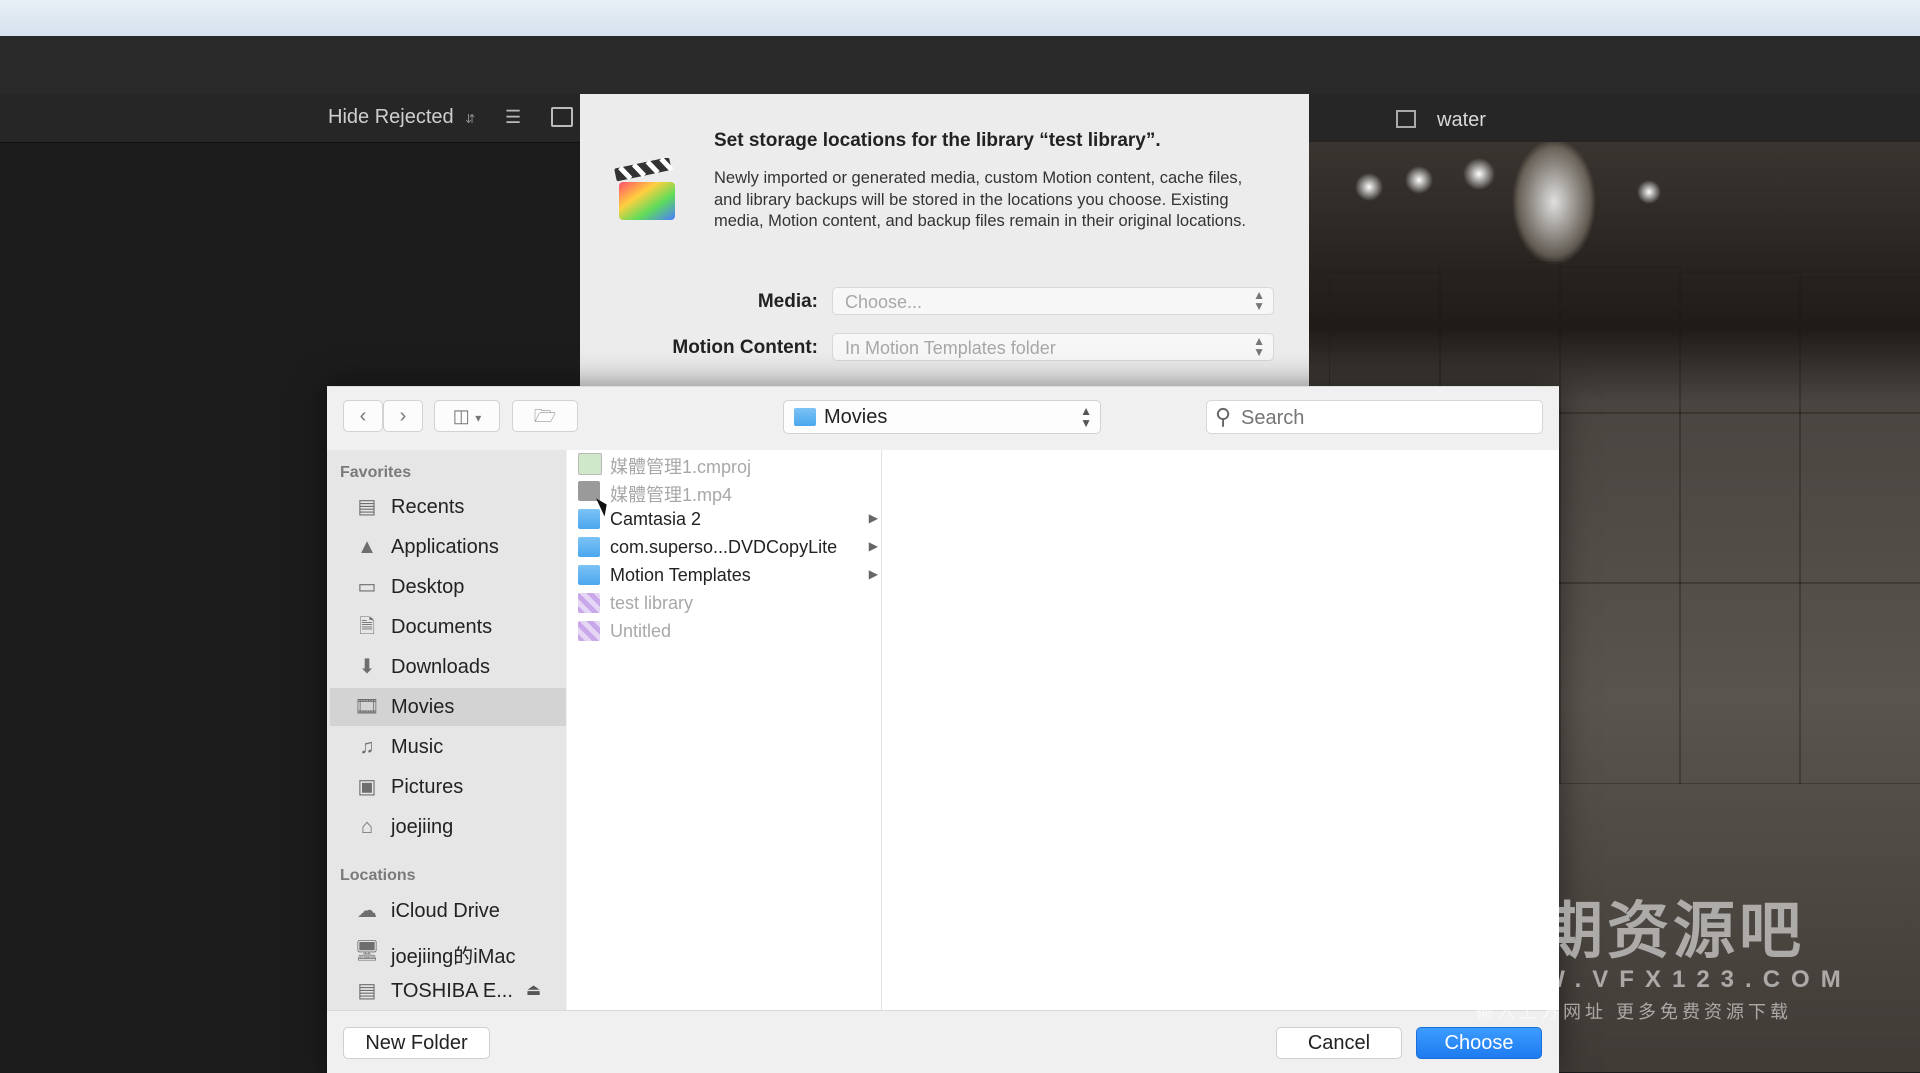 The image size is (1920, 1073). Describe the element at coordinates (367, 951) in the screenshot. I see `imac-icon: 🖥` at that location.